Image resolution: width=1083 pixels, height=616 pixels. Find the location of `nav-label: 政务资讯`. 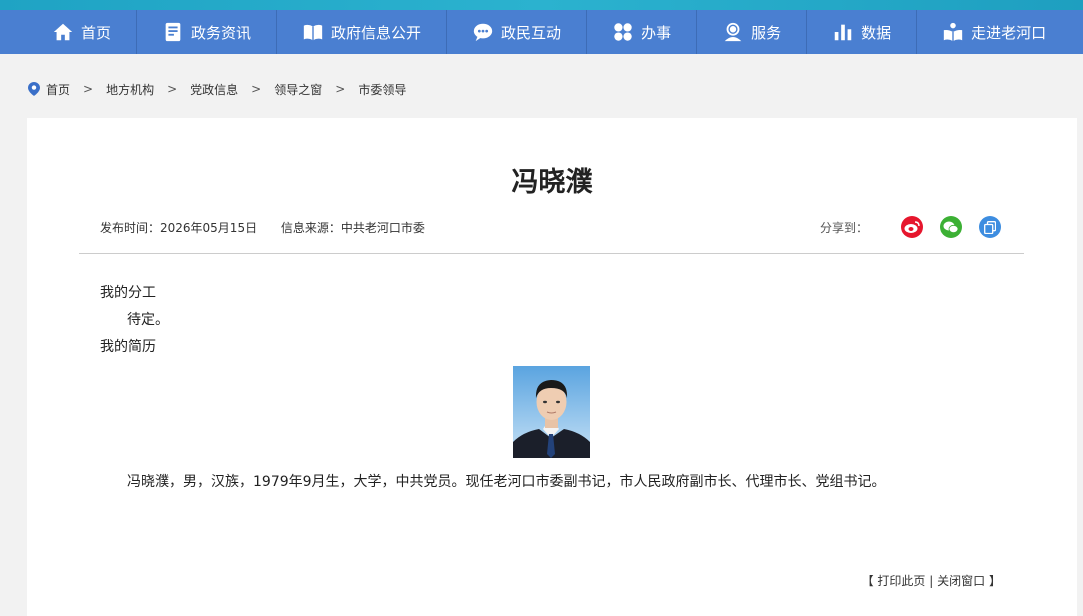

nav-label: 政务资讯 is located at coordinates (221, 32).